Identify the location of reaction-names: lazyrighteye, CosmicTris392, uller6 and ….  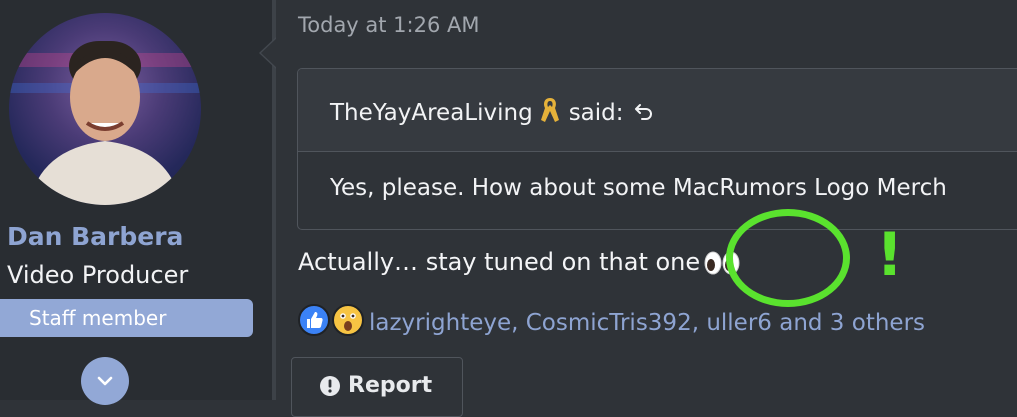
(647, 323).